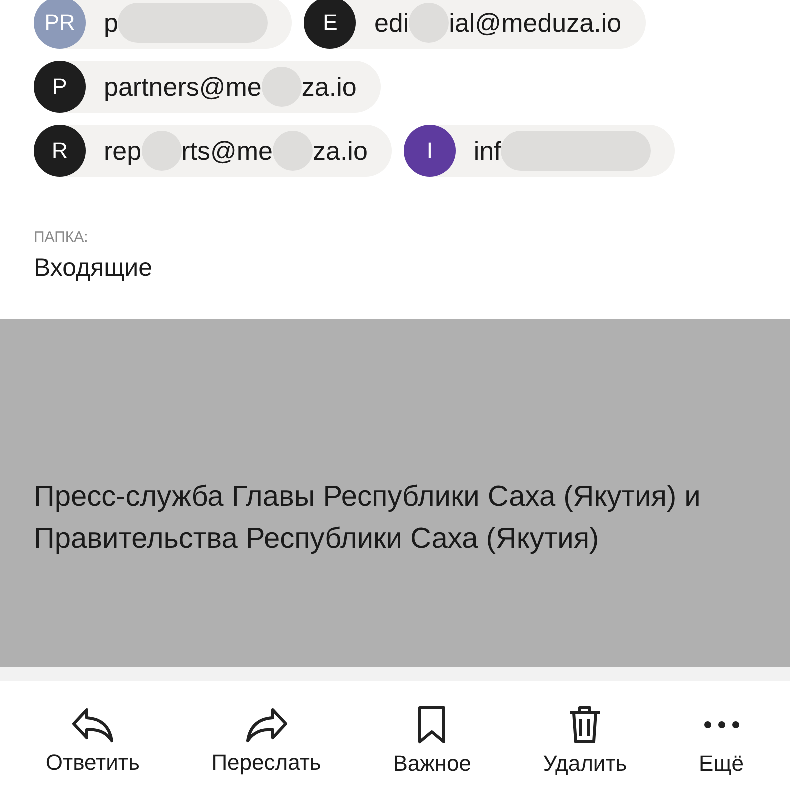  I want to click on forward-button: Переслать, so click(267, 741).